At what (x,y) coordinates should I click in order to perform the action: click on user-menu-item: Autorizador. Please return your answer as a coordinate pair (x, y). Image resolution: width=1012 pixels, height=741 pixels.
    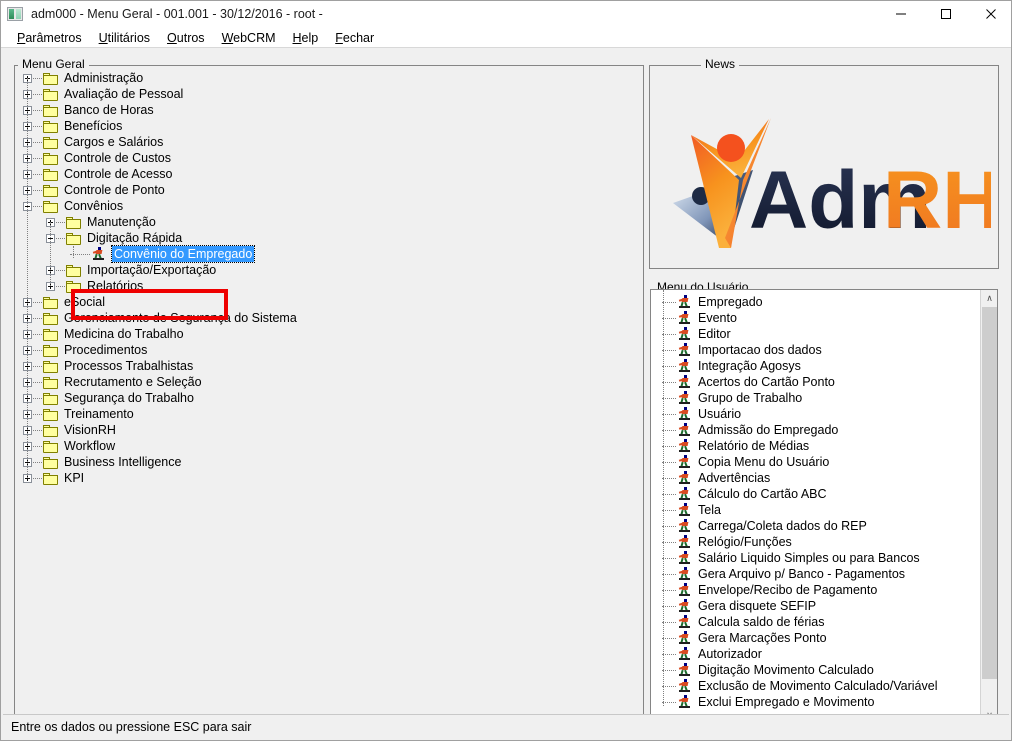
    Looking at the image, I should click on (711, 654).